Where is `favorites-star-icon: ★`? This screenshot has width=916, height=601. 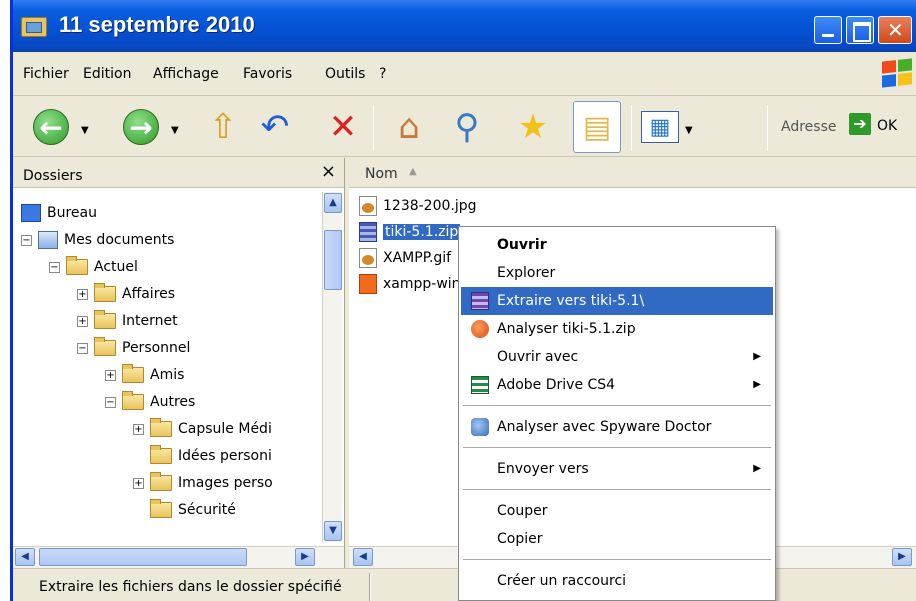 favorites-star-icon: ★ is located at coordinates (533, 127).